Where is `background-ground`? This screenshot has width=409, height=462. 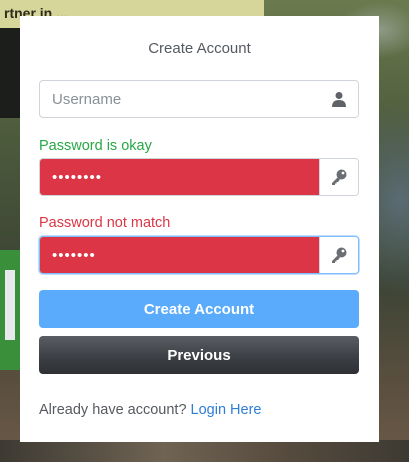
background-ground is located at coordinates (204, 451).